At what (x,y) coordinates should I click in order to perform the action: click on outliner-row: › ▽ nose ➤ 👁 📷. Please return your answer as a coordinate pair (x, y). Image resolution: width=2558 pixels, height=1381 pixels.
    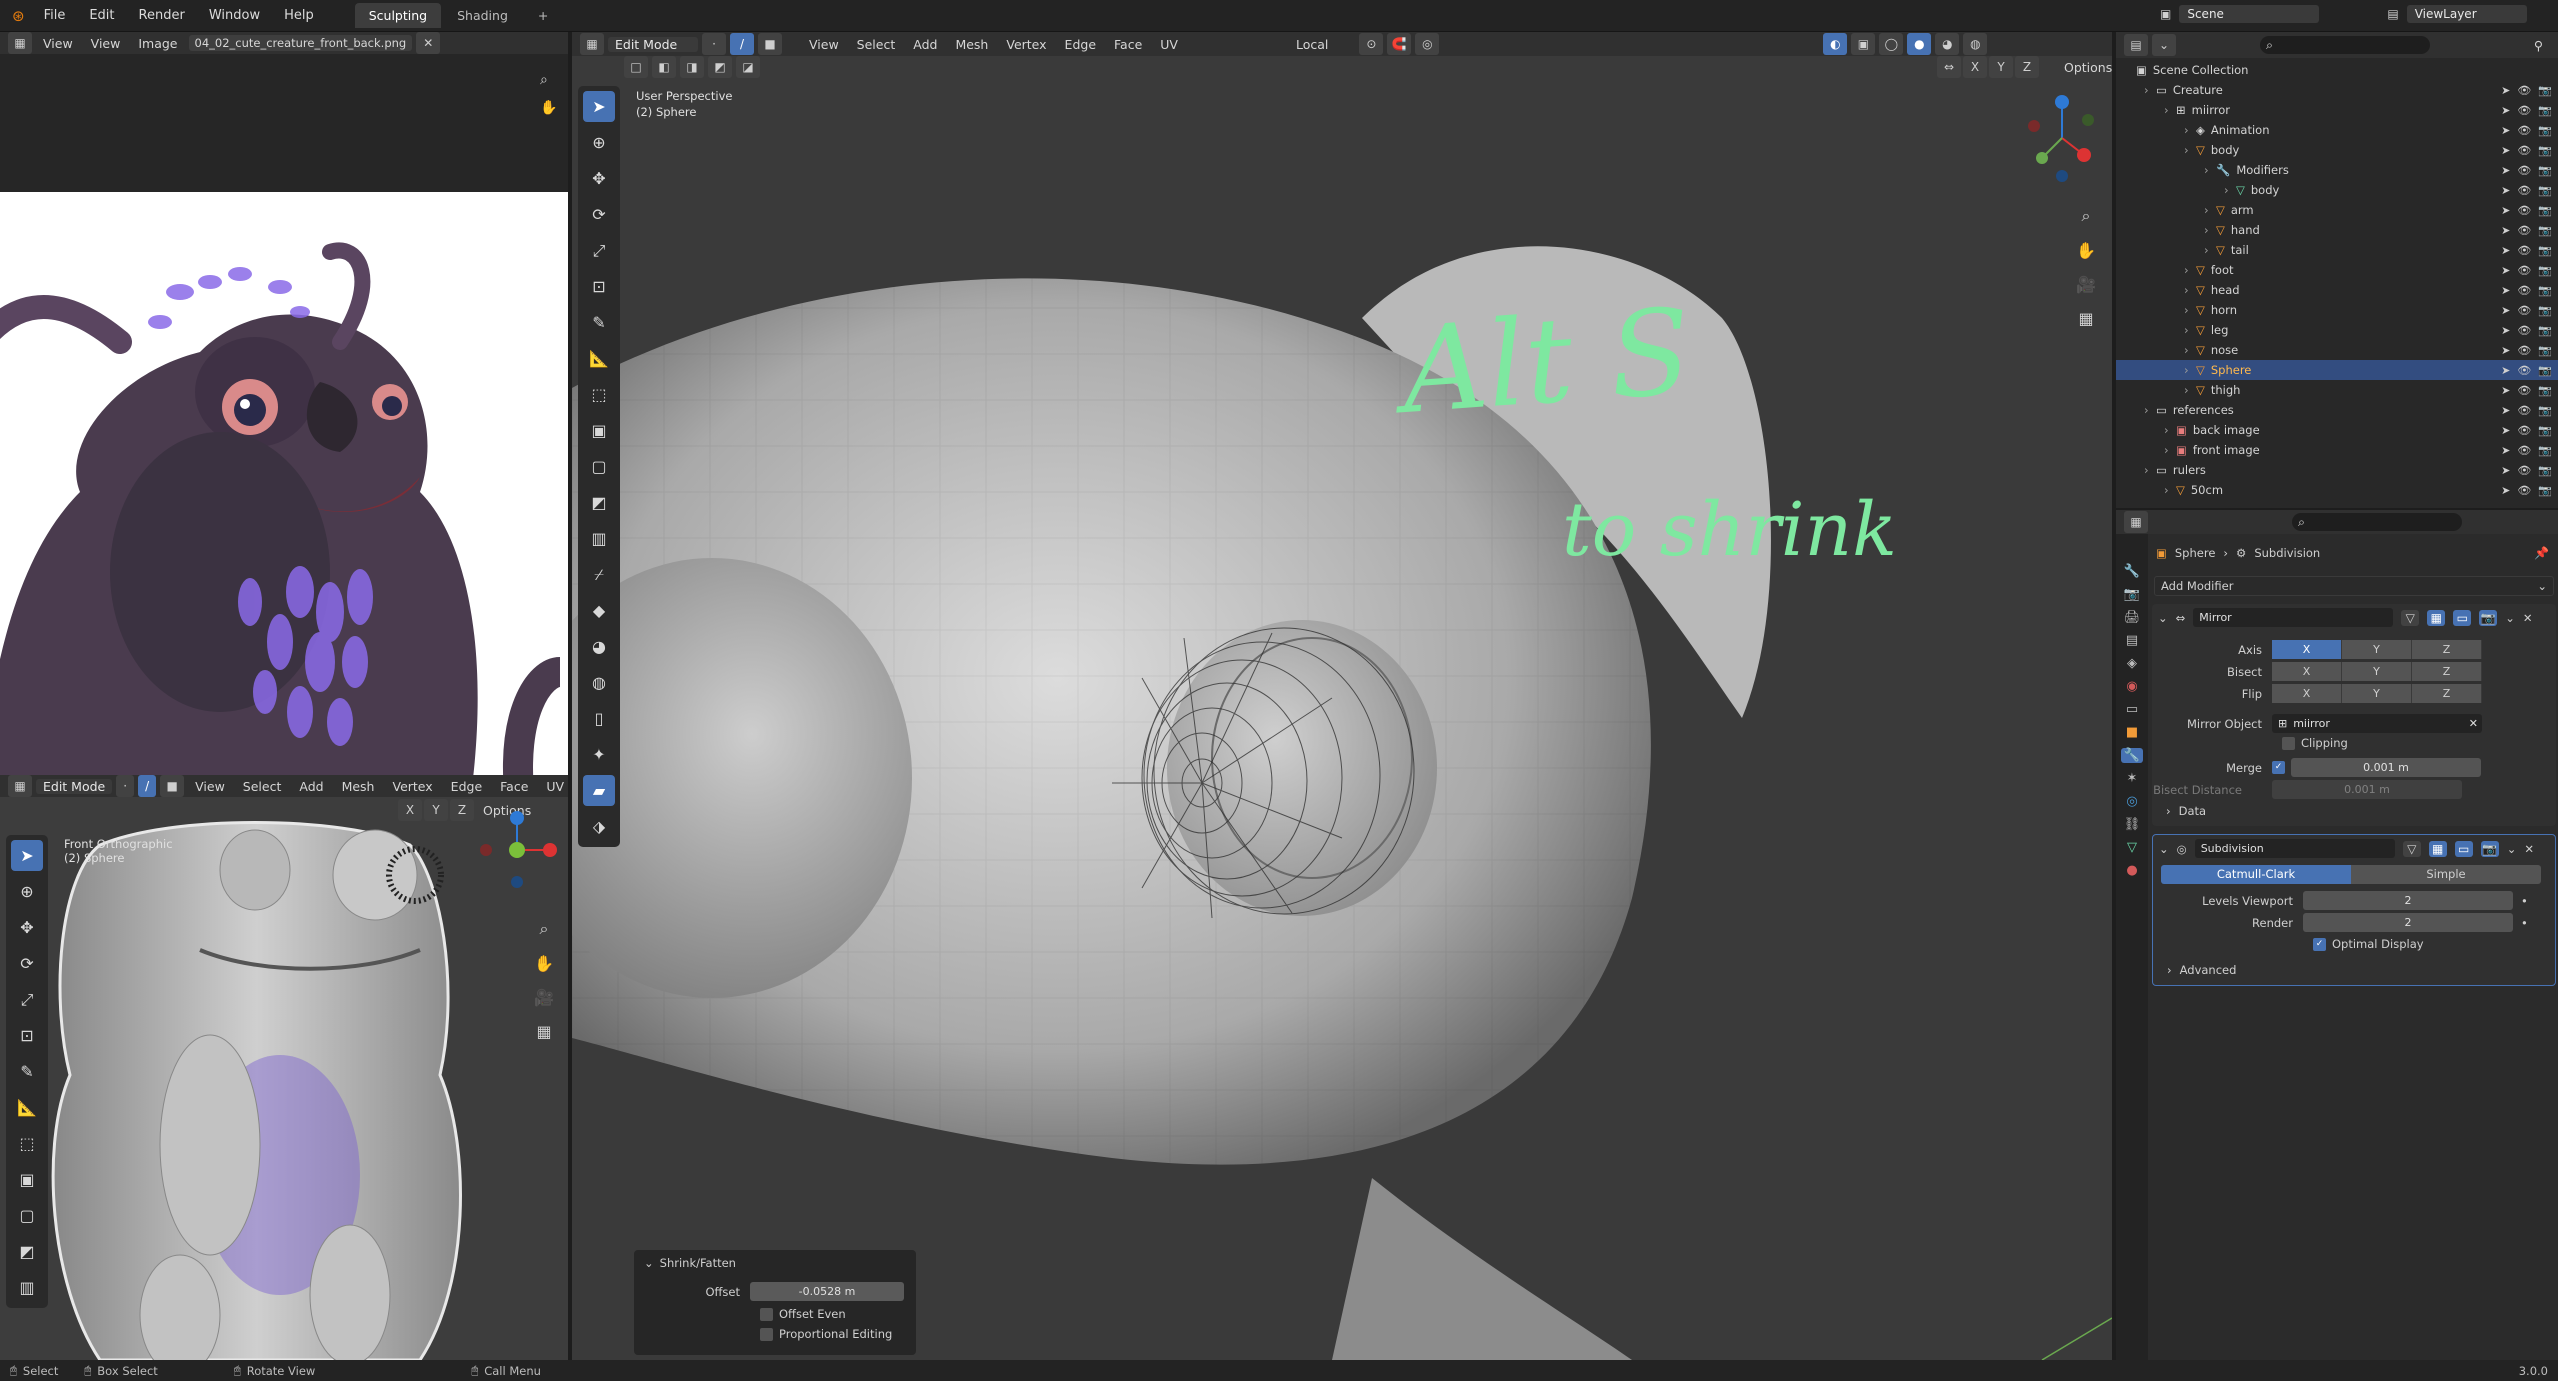
    Looking at the image, I should click on (2337, 350).